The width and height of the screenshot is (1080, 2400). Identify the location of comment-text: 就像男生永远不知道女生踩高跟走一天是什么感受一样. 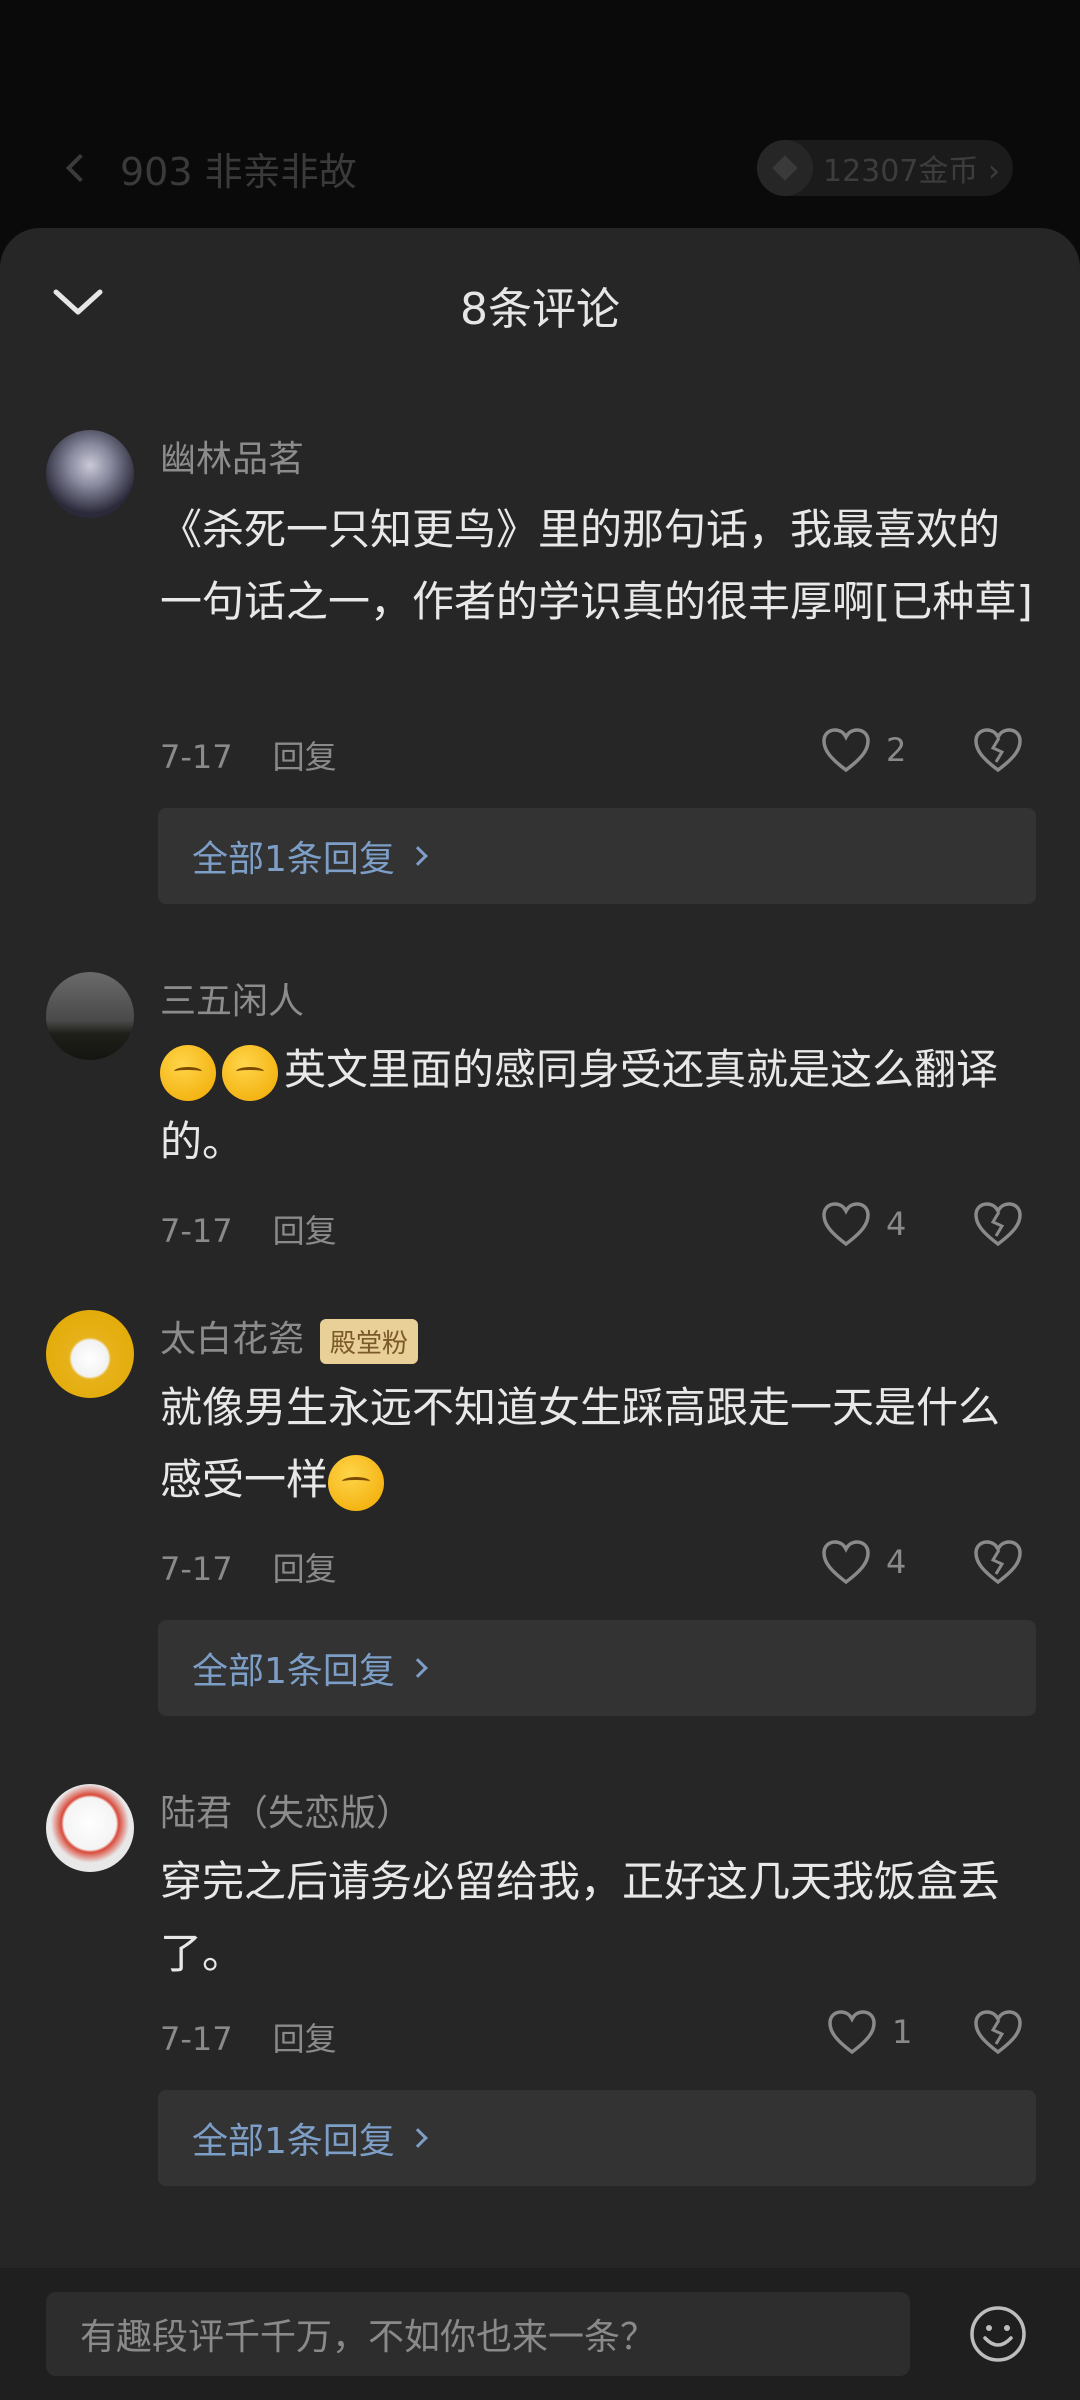
(600, 1444).